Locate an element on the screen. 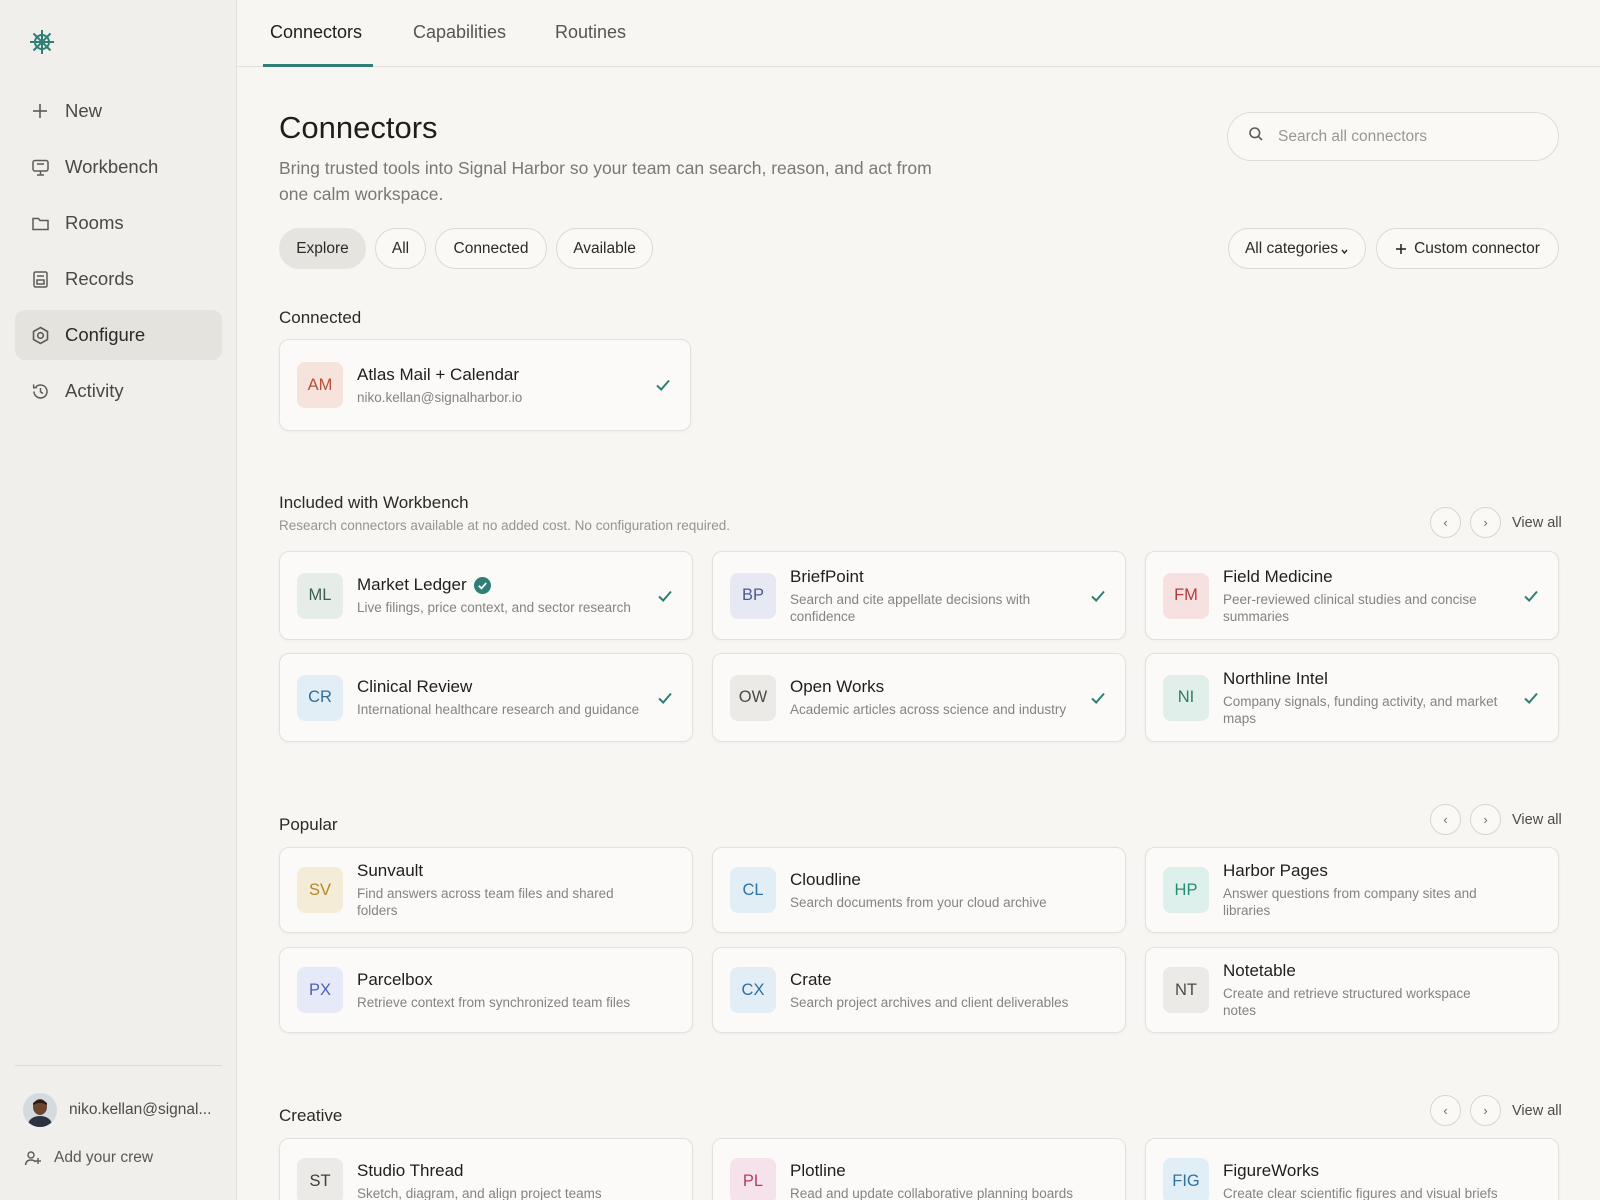 The width and height of the screenshot is (1600, 1200). tab-capabilities: Capabilities is located at coordinates (459, 32).